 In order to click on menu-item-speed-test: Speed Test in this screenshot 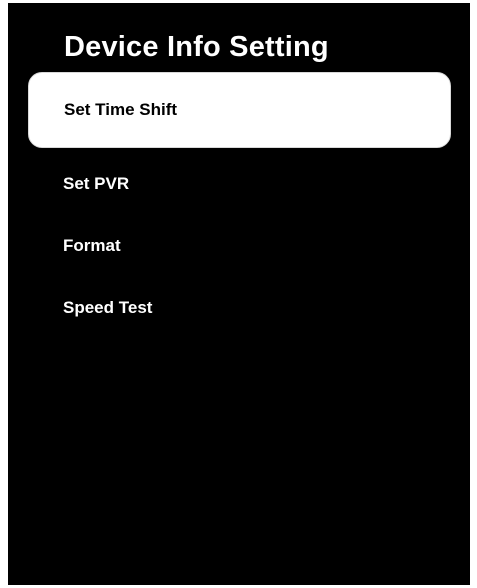, I will do `click(239, 308)`.